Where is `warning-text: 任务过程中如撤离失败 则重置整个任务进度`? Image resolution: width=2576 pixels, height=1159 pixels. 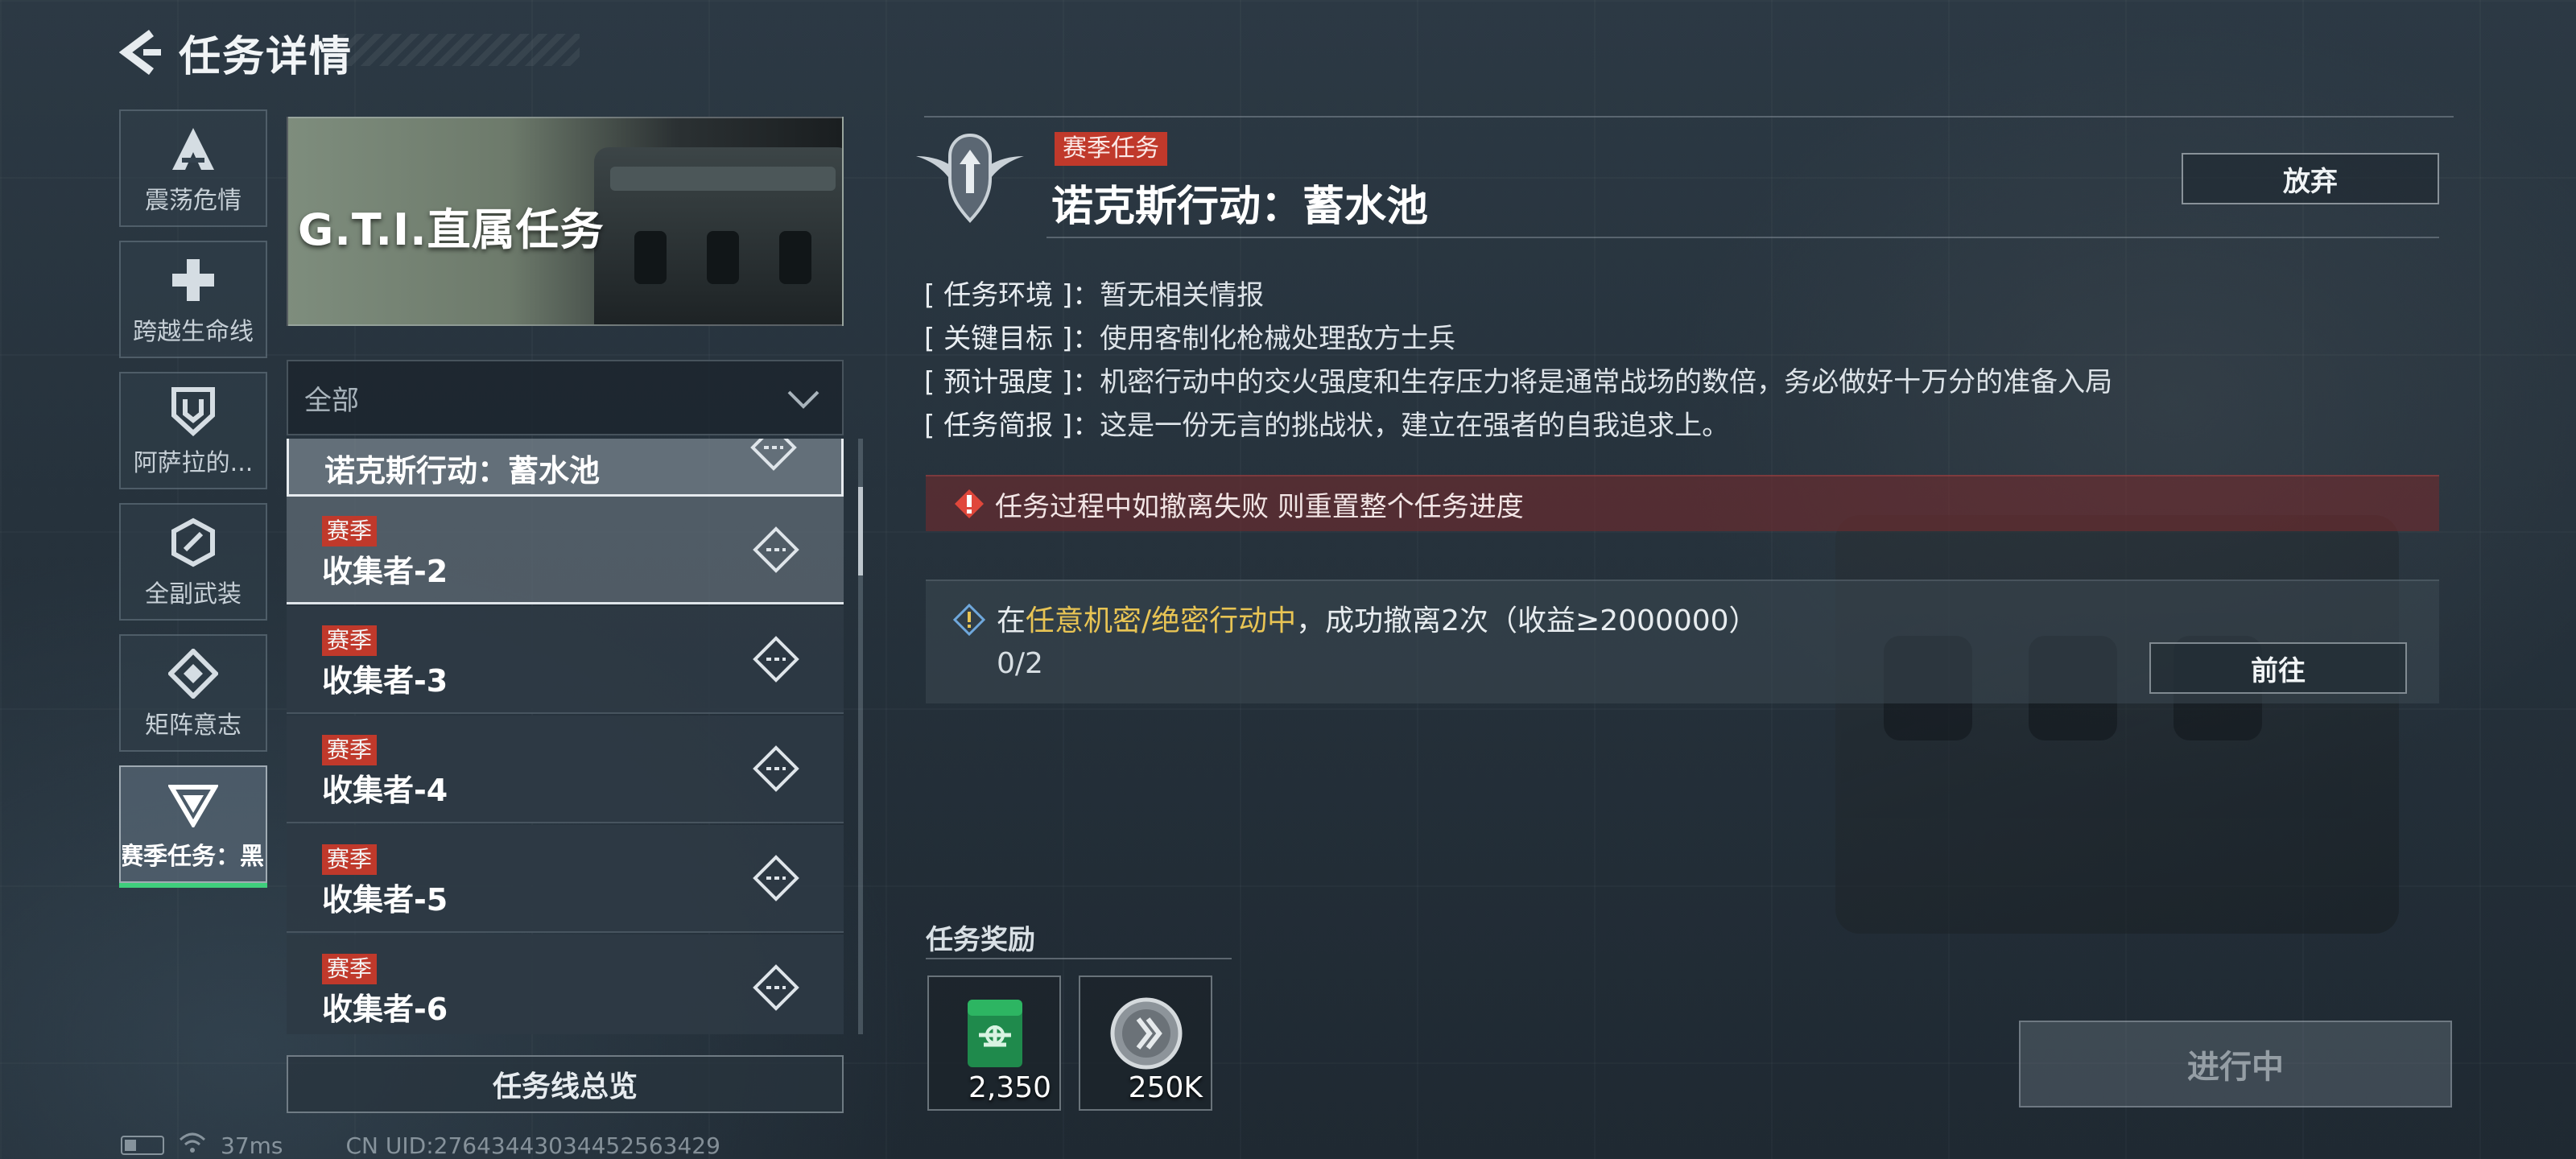
warning-text: 任务过程中如撤离失败 则重置整个任务进度 is located at coordinates (1259, 506).